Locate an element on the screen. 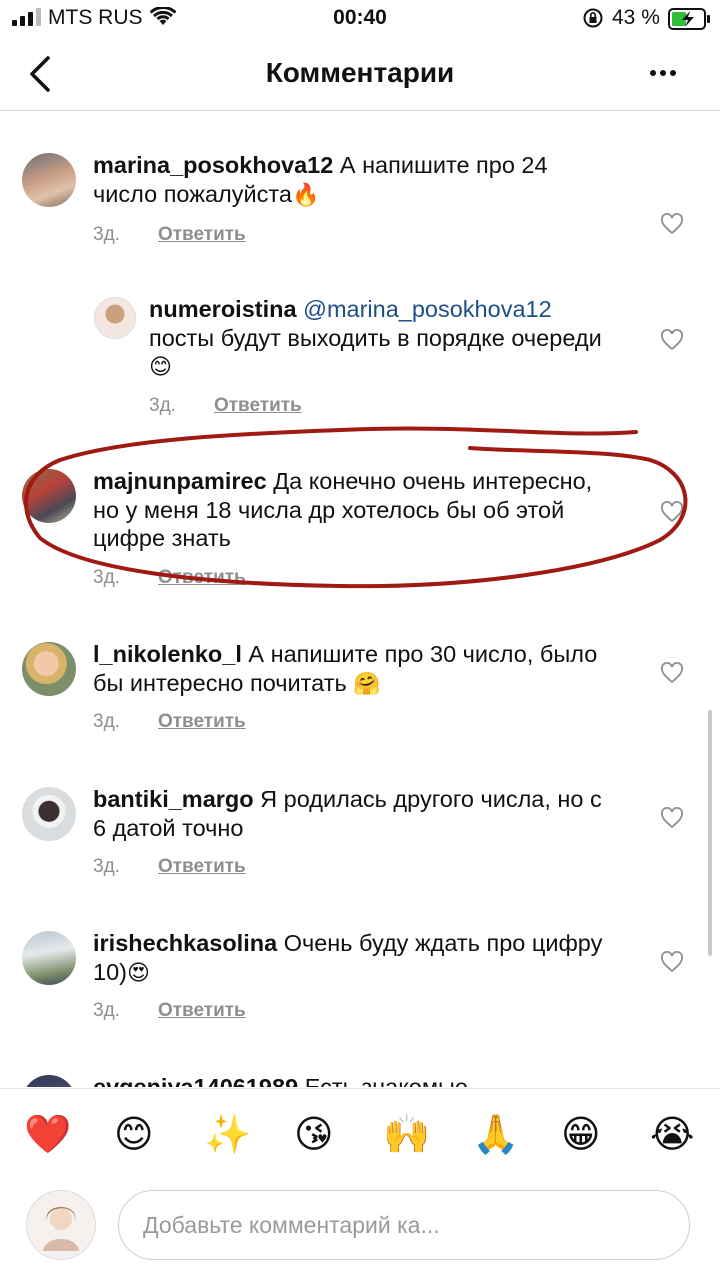  battery-charging-icon is located at coordinates (689, 19).